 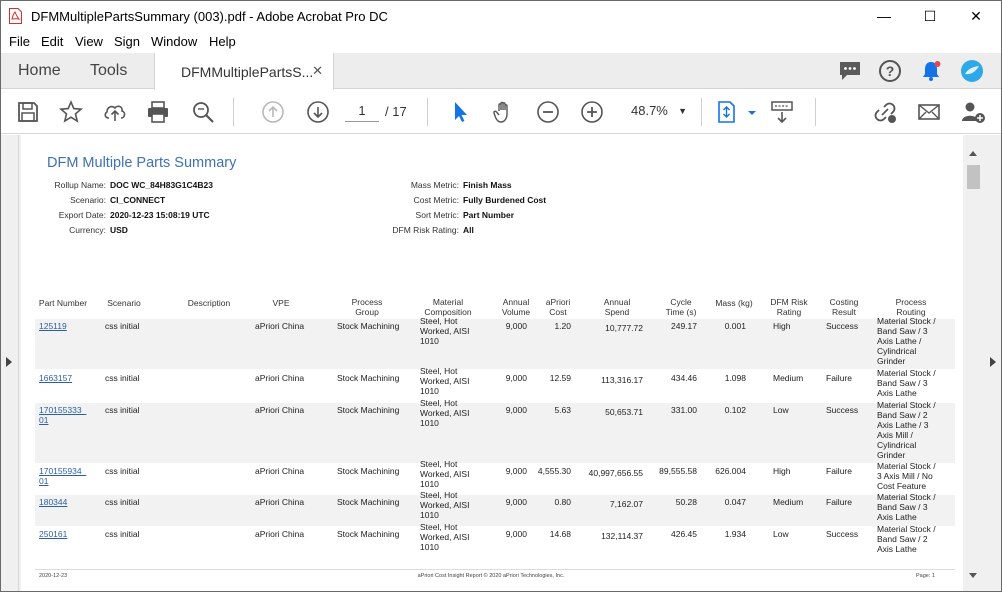 What do you see at coordinates (501, 71) in the screenshot?
I see `tab-bar: Home Tools DFMMultiplePartsS... ✕ ?` at bounding box center [501, 71].